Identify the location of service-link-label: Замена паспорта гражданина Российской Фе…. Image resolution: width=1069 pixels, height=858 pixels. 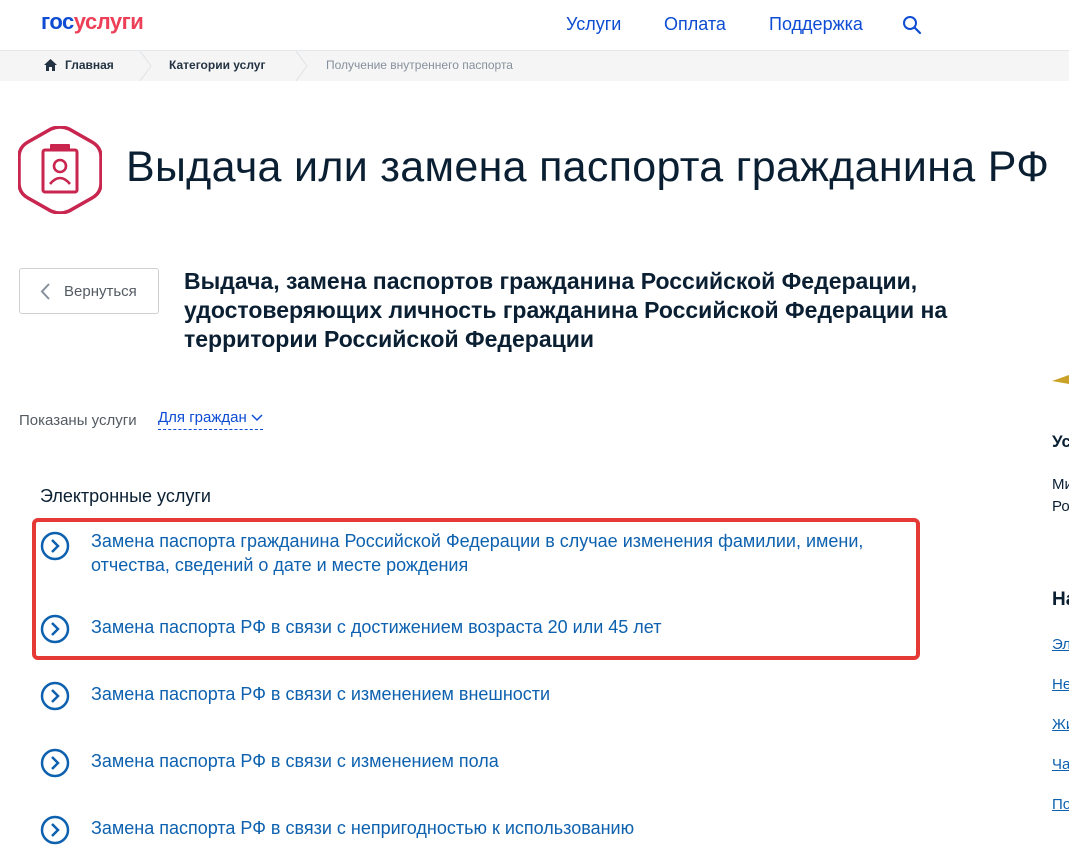
(477, 553).